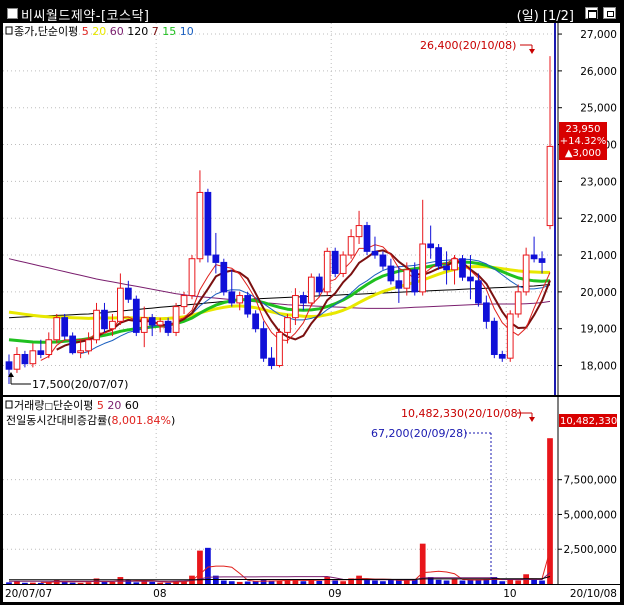 The image size is (624, 605). Describe the element at coordinates (593, 594) in the screenshot. I see `x-axis-label: 20/10/08` at that location.